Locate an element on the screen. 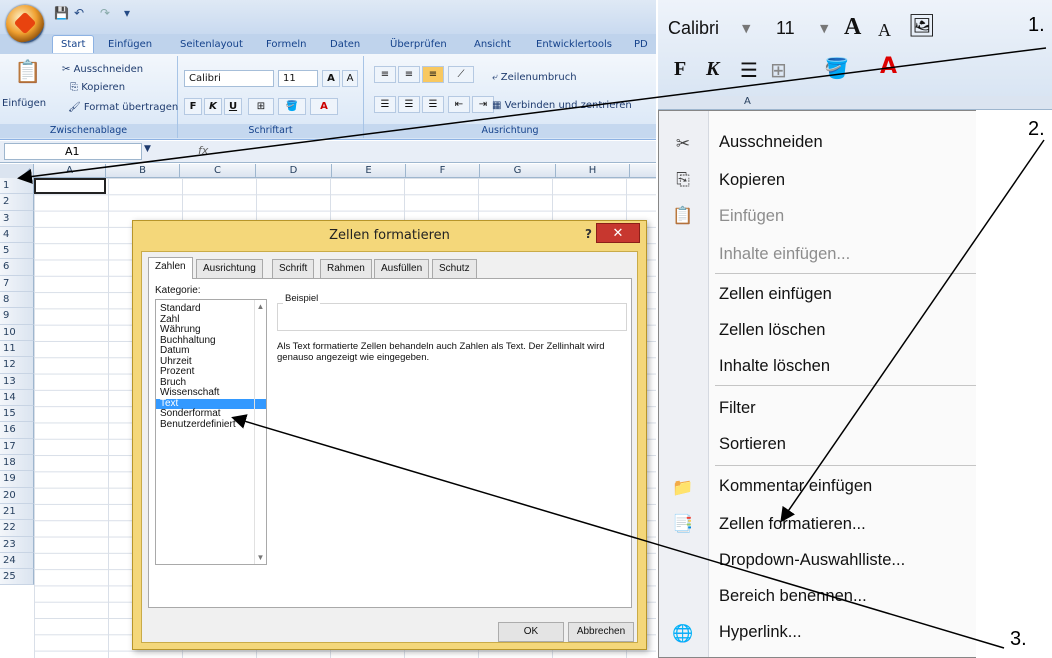 The height and width of the screenshot is (658, 1052). tab-ueberpruefen: Überprüfen is located at coordinates (418, 45).